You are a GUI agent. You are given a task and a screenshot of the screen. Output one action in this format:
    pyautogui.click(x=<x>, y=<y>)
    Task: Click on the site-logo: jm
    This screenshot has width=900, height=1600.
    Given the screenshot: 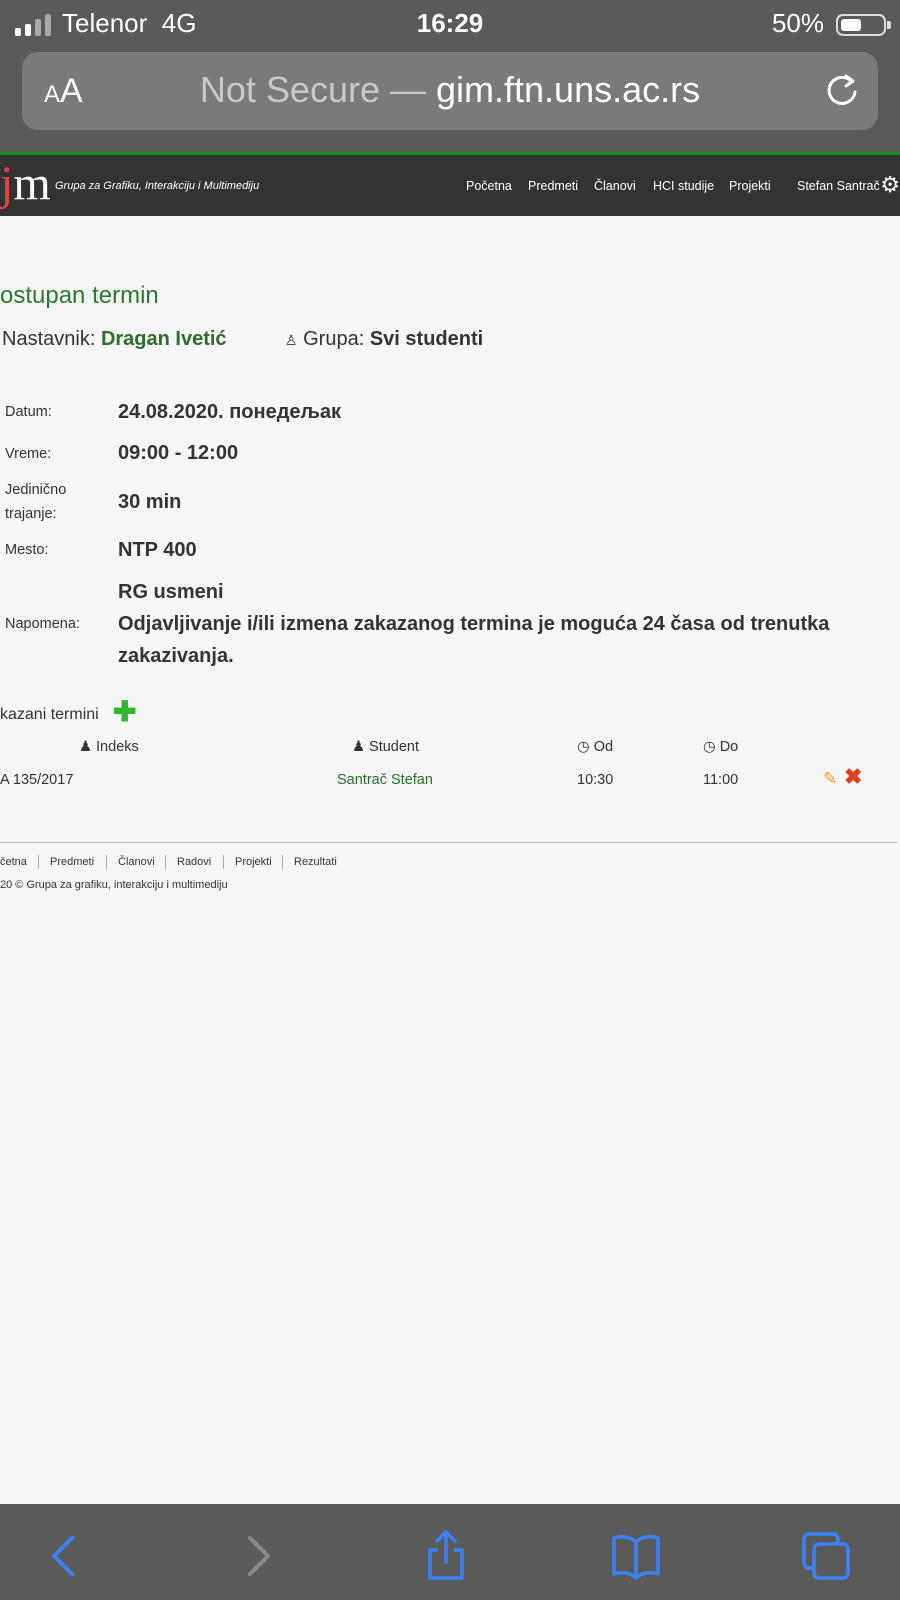 What is the action you would take?
    pyautogui.click(x=25, y=184)
    